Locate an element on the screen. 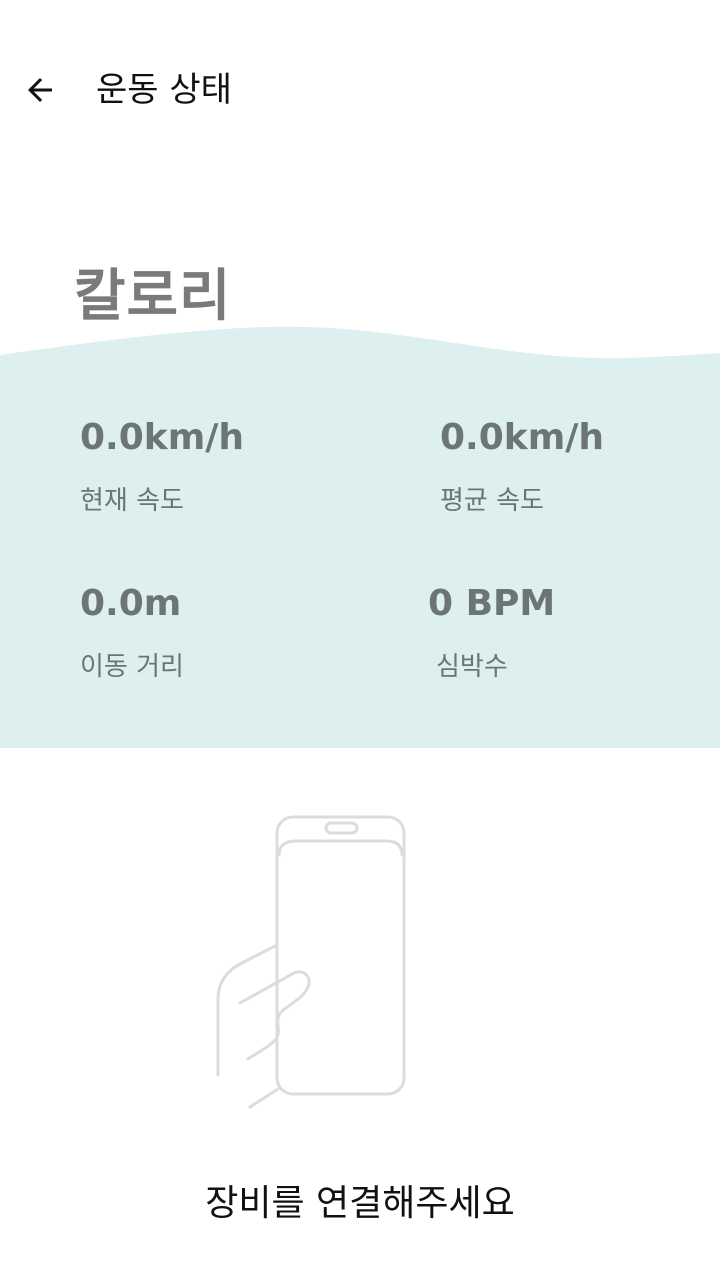 This screenshot has height=1280, width=720. distance-label: 이동 거리 is located at coordinates (132, 667).